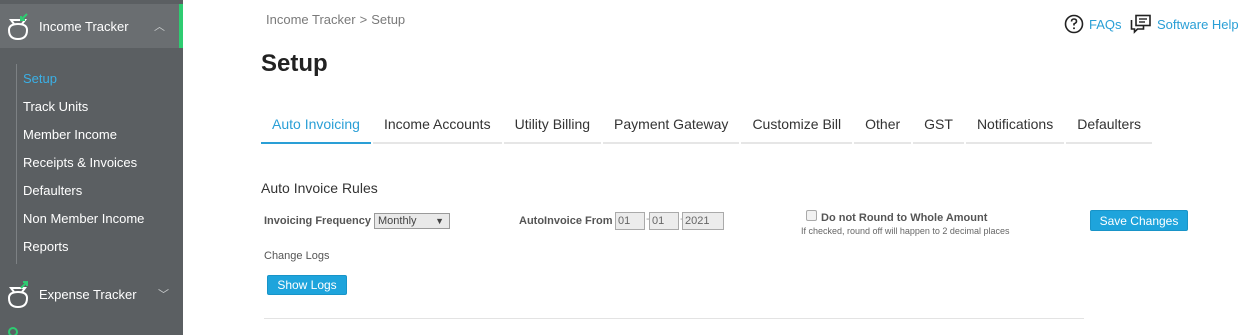  What do you see at coordinates (437, 125) in the screenshot?
I see `tab-income-accounts: Income Accounts` at bounding box center [437, 125].